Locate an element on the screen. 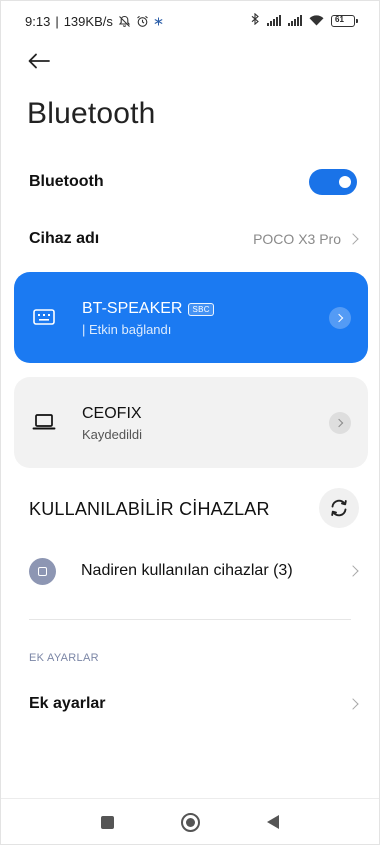  device-card-ceofix: CEOFIX Kaydedildi is located at coordinates (191, 422).